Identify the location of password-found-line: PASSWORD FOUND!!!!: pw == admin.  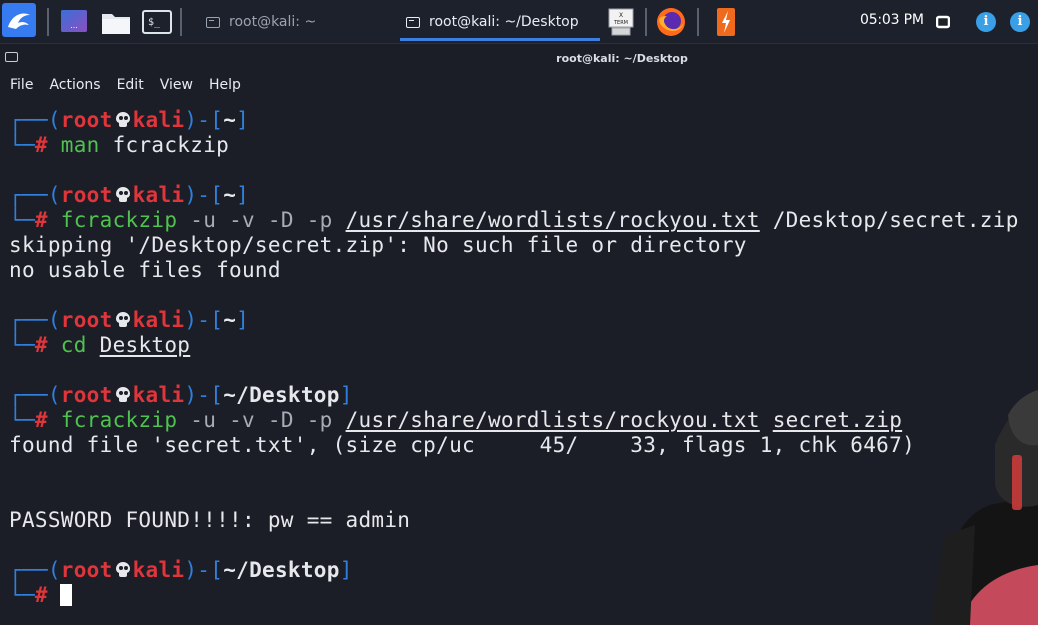
(210, 520).